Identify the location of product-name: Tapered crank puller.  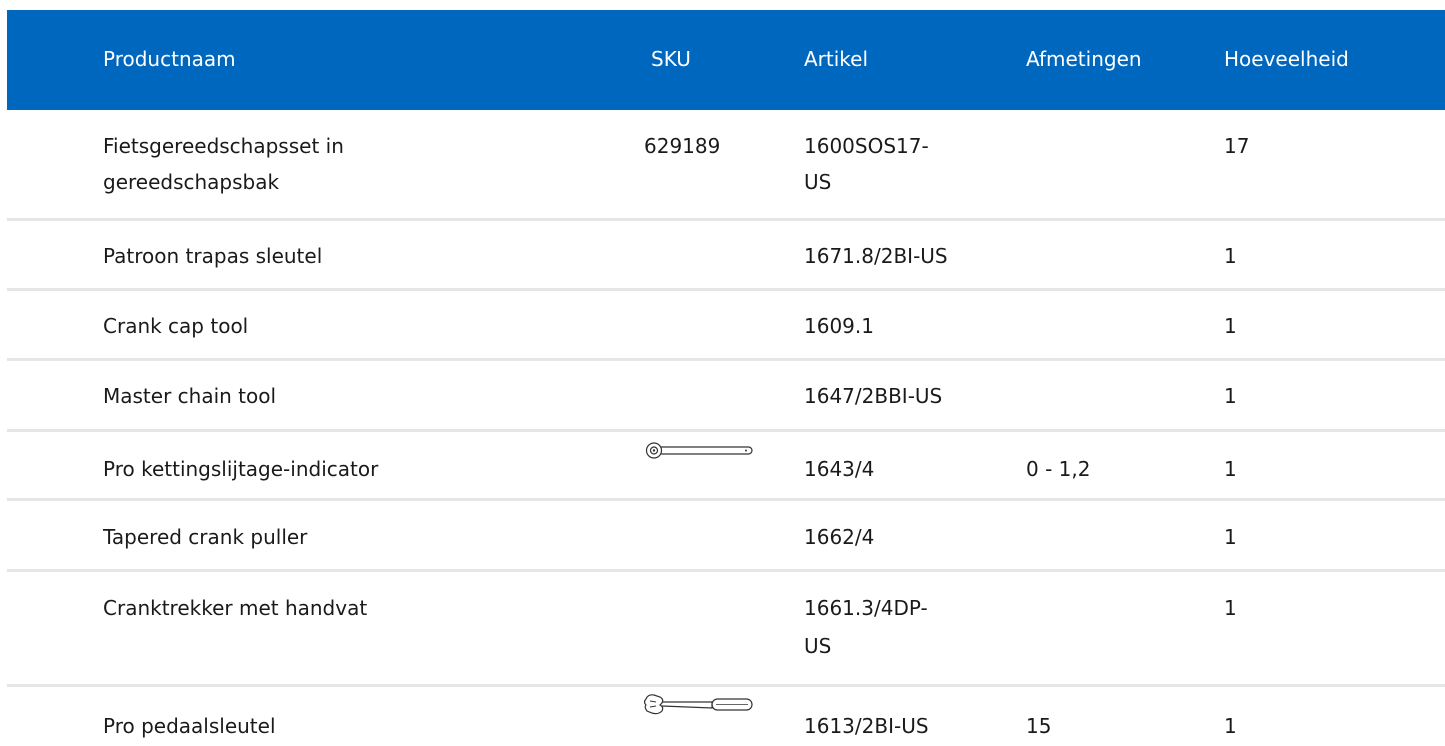
(205, 537).